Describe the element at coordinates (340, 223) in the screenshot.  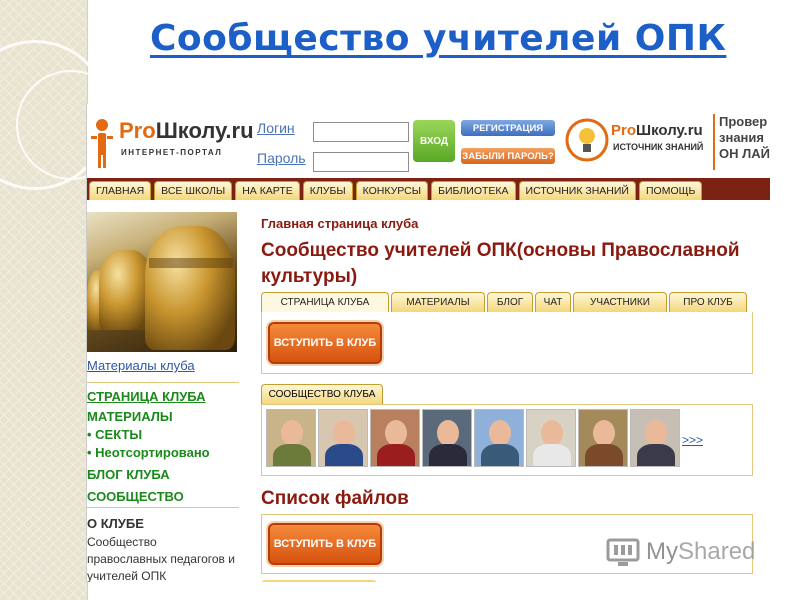
I see `breadcrumb: Главная страница клуба` at that location.